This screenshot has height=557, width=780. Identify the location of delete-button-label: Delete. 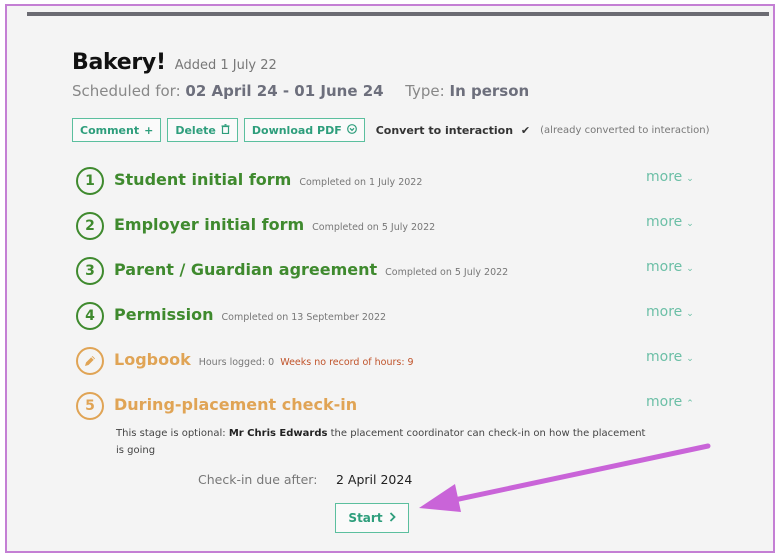
(195, 130).